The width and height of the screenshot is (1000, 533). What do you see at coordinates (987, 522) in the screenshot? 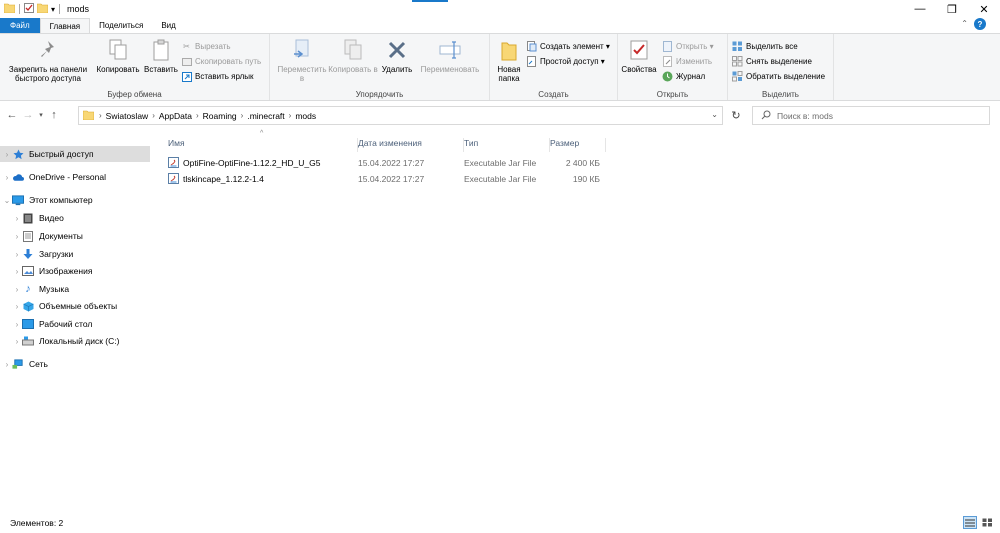
I see `large-icons-view-icon` at bounding box center [987, 522].